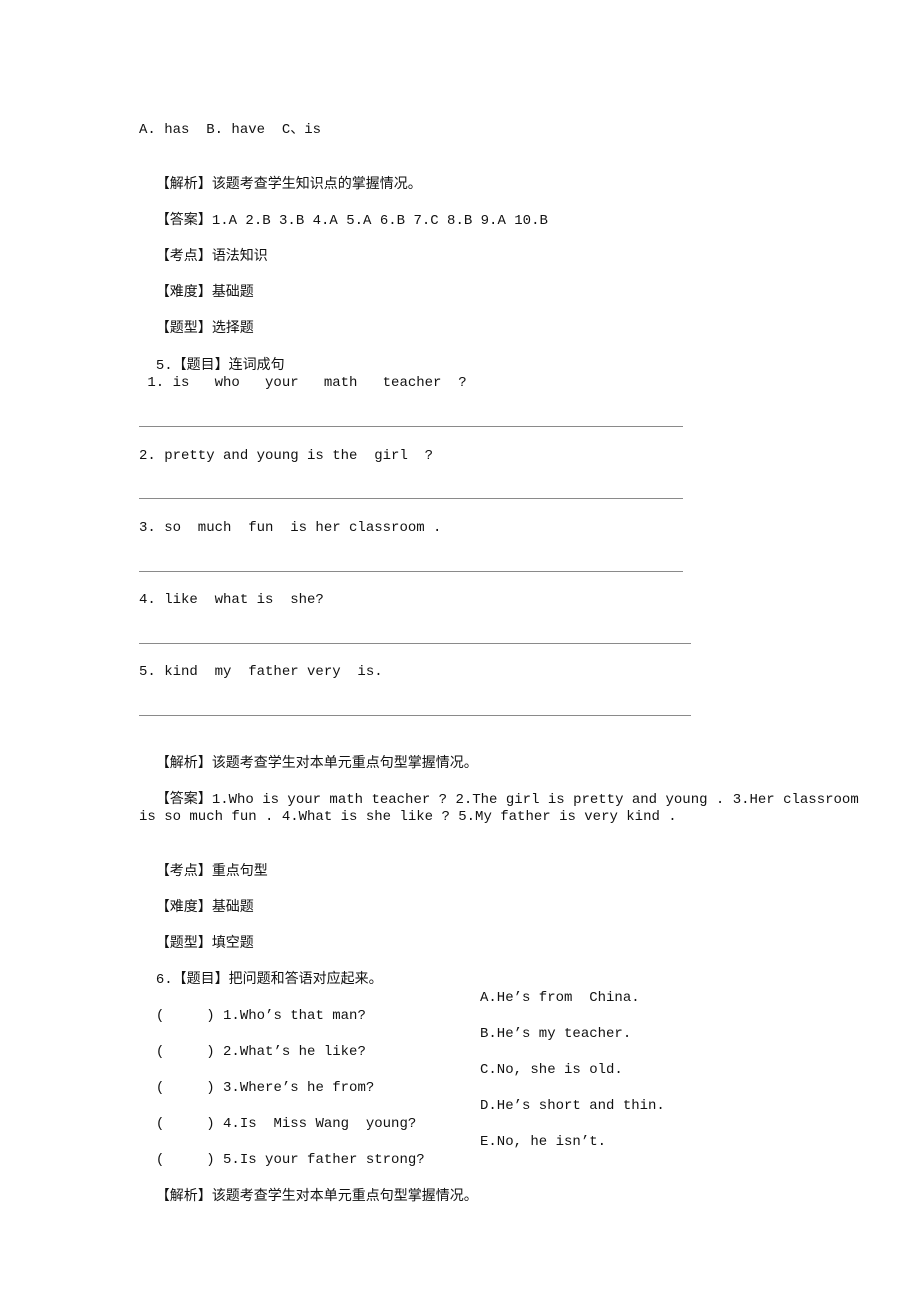  I want to click on q5-type: 【题型】填空题, so click(196, 934).